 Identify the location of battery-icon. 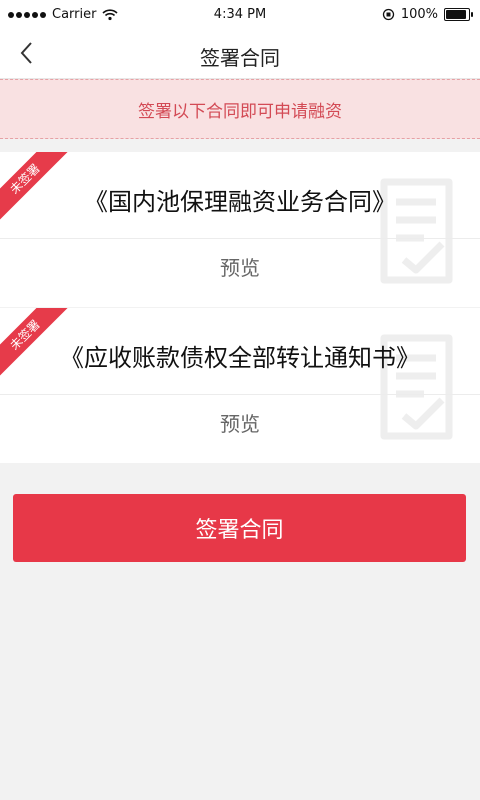
(458, 14).